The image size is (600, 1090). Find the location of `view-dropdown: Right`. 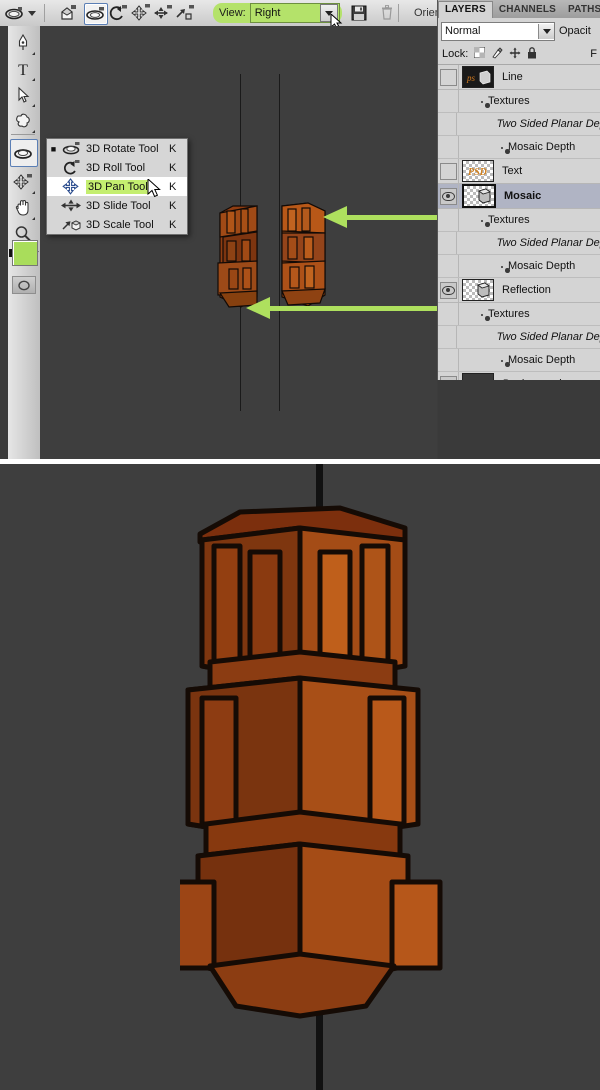

view-dropdown: Right is located at coordinates (294, 13).